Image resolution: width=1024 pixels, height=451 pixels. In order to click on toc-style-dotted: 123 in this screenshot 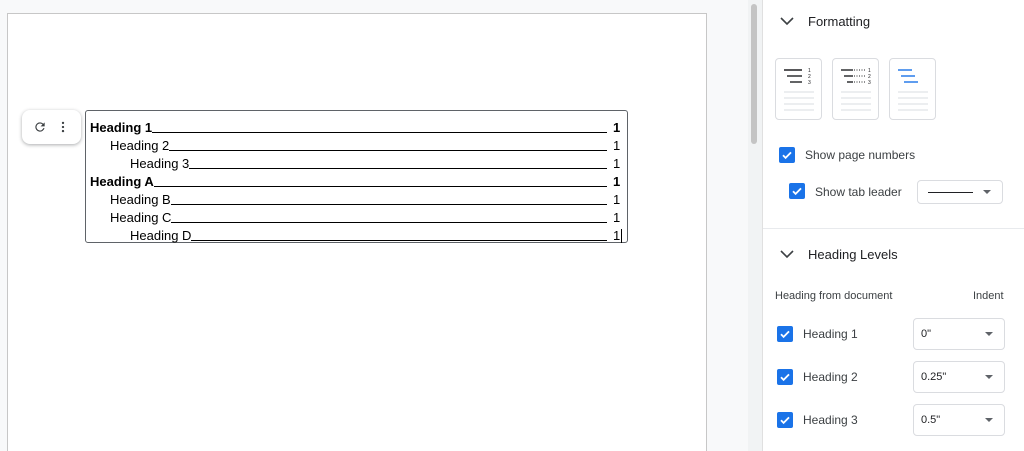, I will do `click(855, 89)`.